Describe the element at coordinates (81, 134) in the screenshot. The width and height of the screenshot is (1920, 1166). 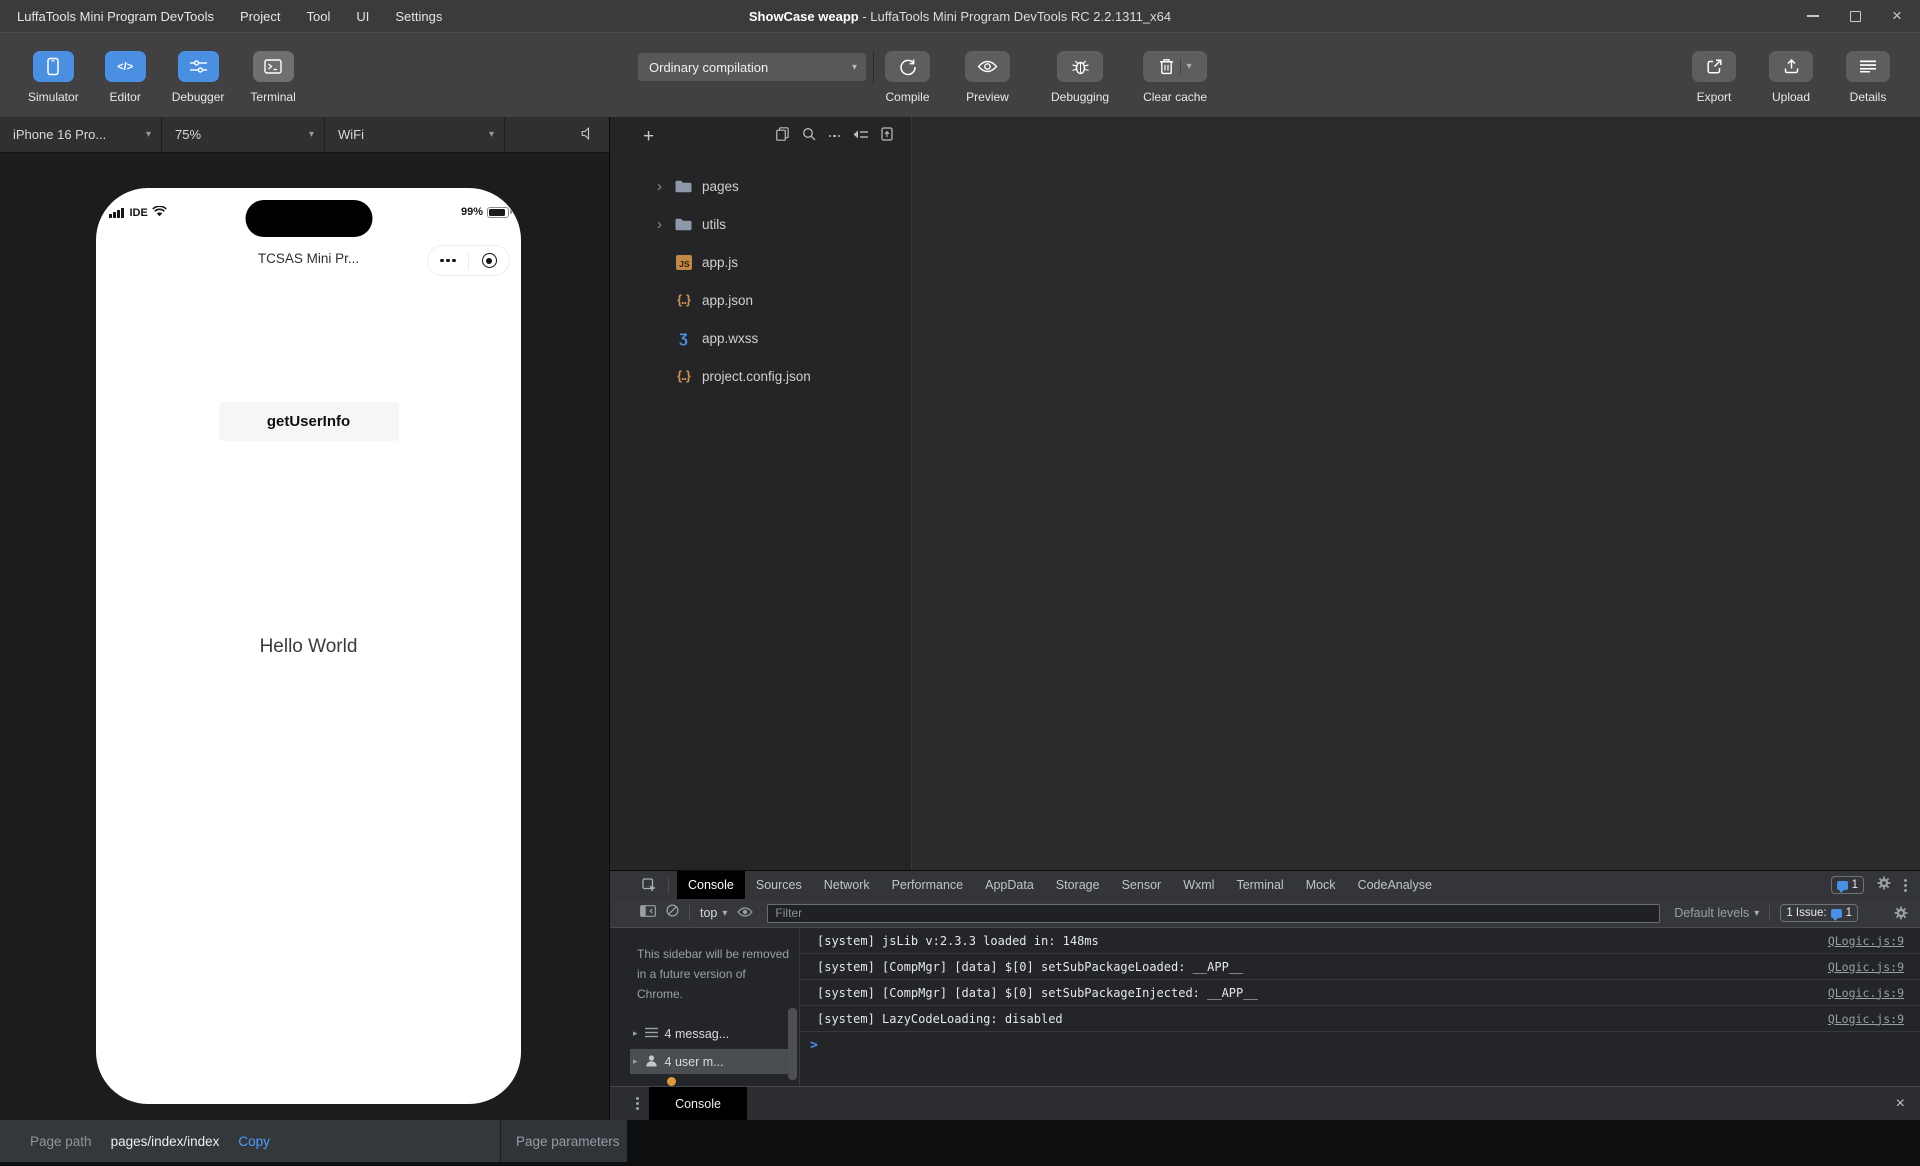
I see `device-select: iPhone 16 Pro... ▾` at that location.